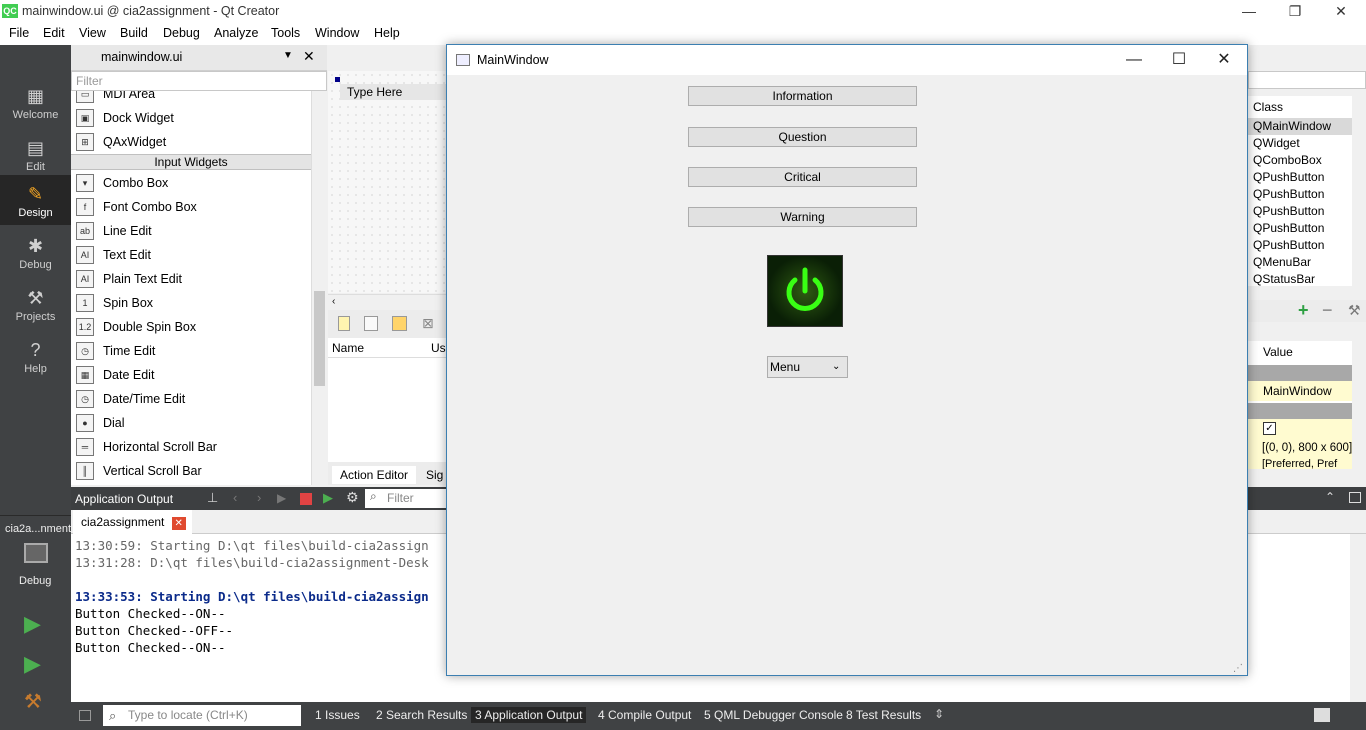 The image size is (1366, 730). What do you see at coordinates (1300, 160) in the screenshot?
I see `object-row: QComboBox` at bounding box center [1300, 160].